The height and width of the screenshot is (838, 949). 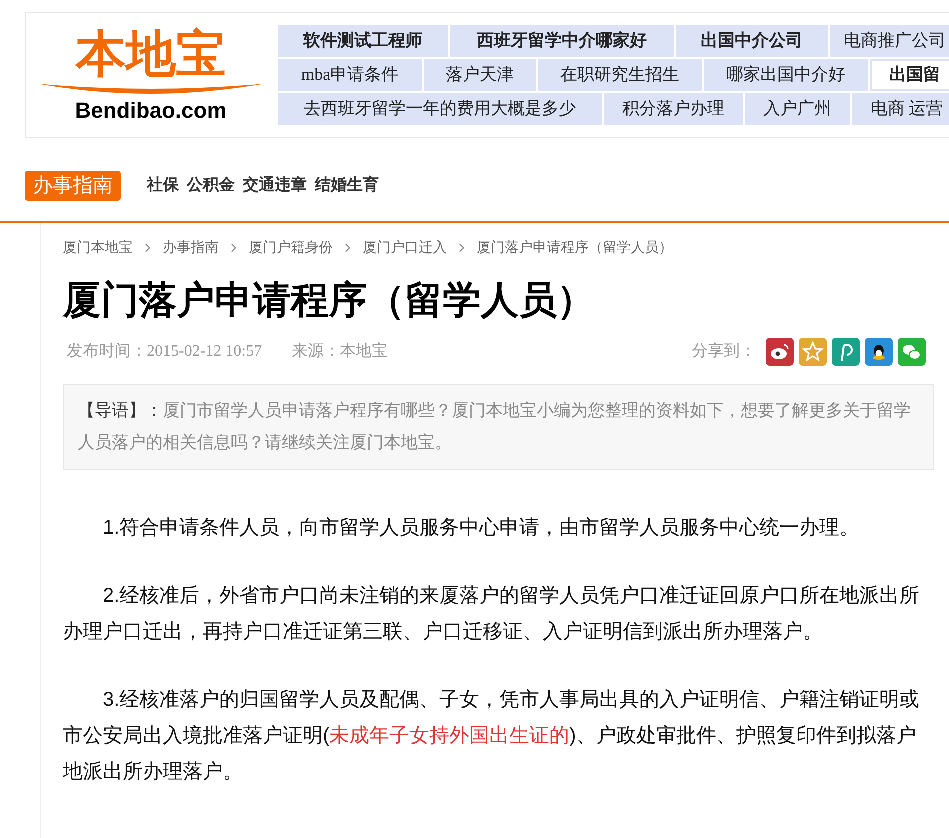 I want to click on tag-link: 出国中介公司, so click(x=752, y=41).